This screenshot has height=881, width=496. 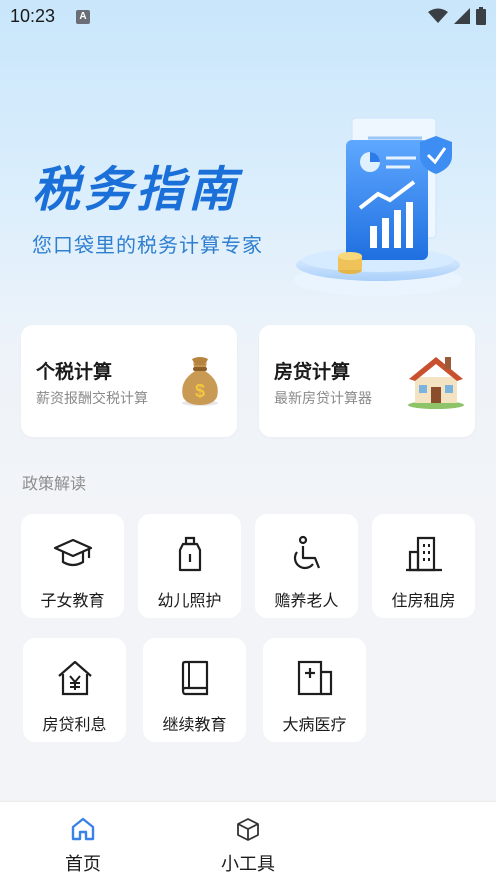 What do you see at coordinates (129, 381) in the screenshot?
I see `tax-calculator-card: 个税计算 薪资报酬交税计算 $` at bounding box center [129, 381].